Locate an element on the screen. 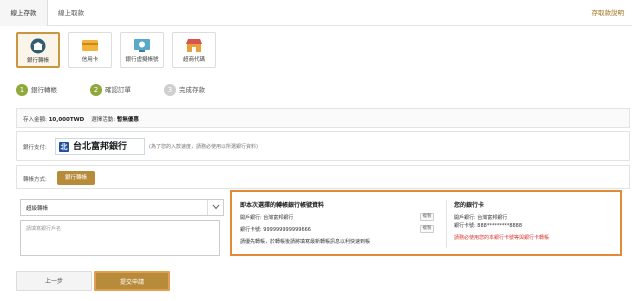 The height and width of the screenshot is (301, 632). step-number: 2 is located at coordinates (96, 90).